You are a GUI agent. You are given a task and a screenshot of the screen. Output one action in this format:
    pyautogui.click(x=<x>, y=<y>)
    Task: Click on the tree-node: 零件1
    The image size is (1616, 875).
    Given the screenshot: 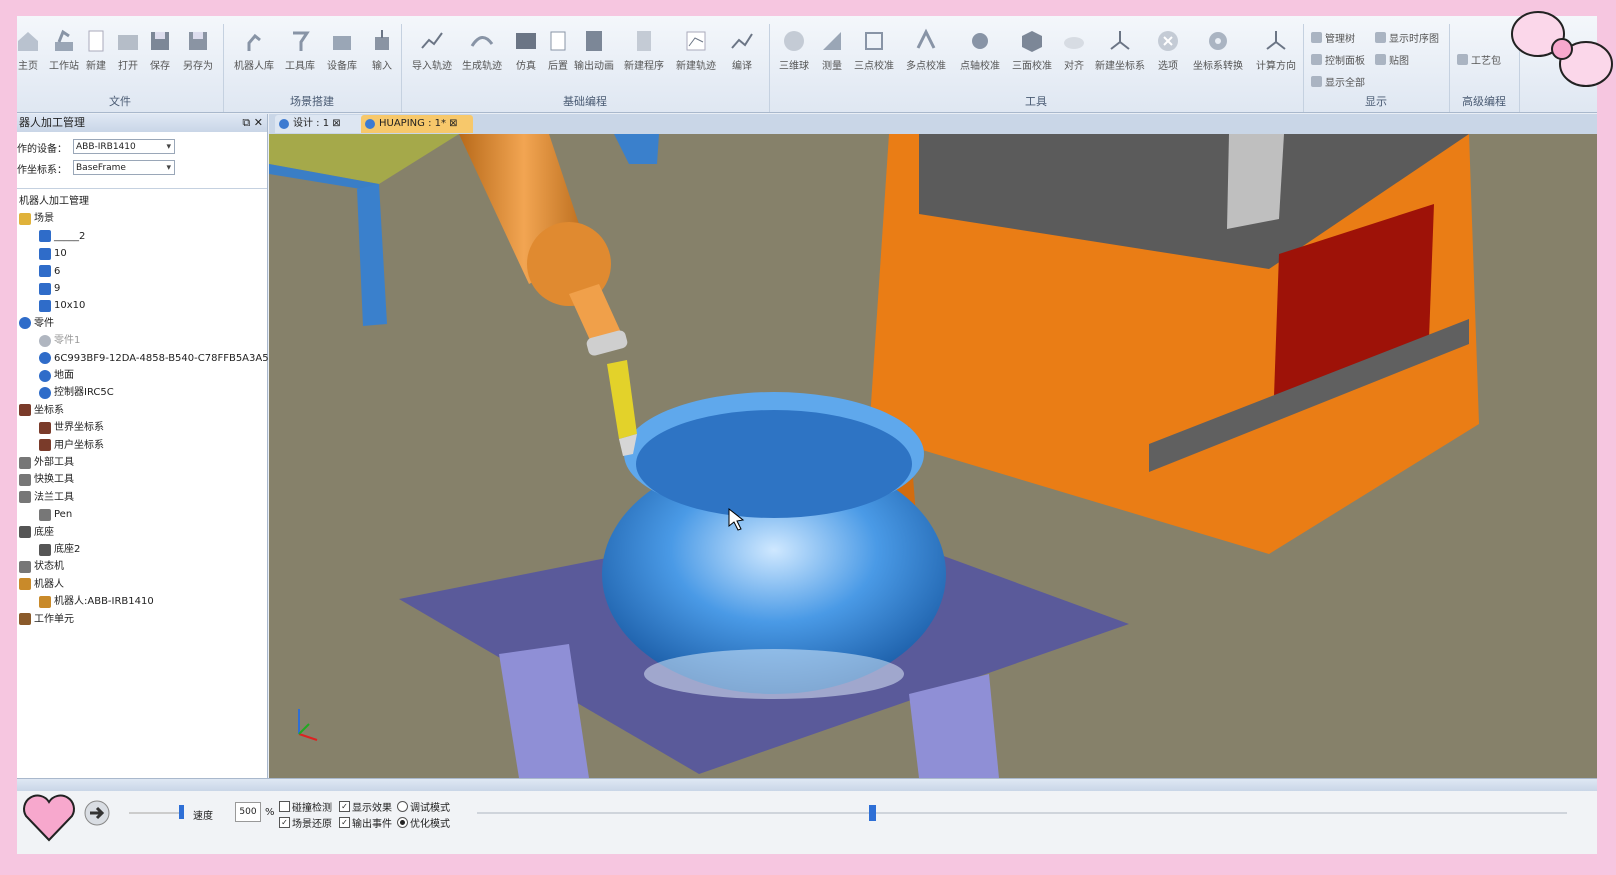 What is the action you would take?
    pyautogui.click(x=59, y=340)
    